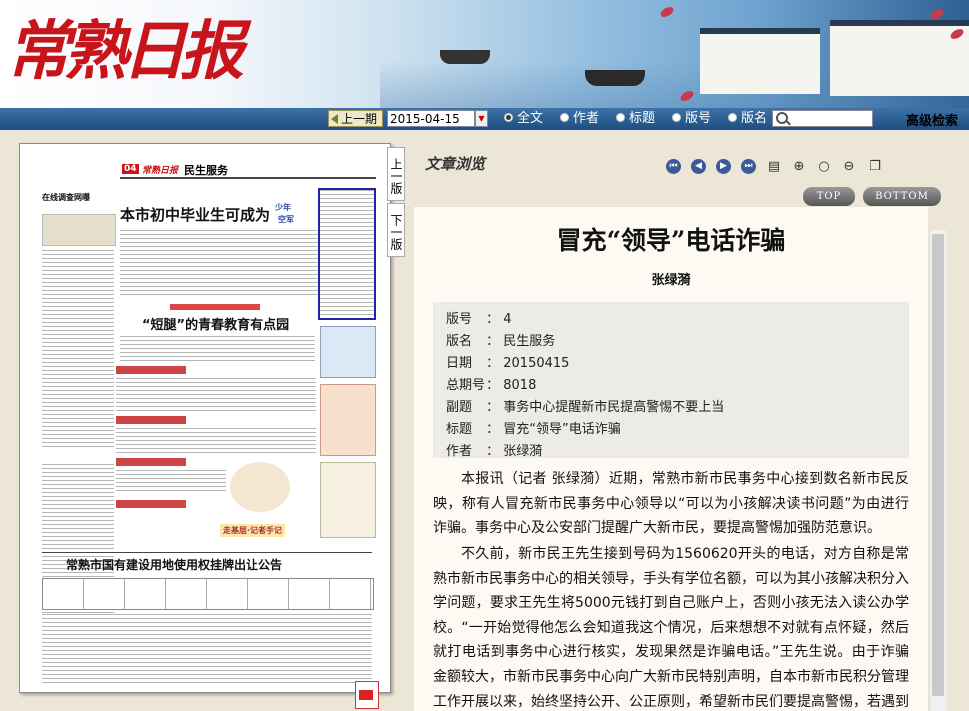 This screenshot has height=711, width=969. Describe the element at coordinates (431, 118) in the screenshot. I see `date-input: 2015-04-15` at that location.